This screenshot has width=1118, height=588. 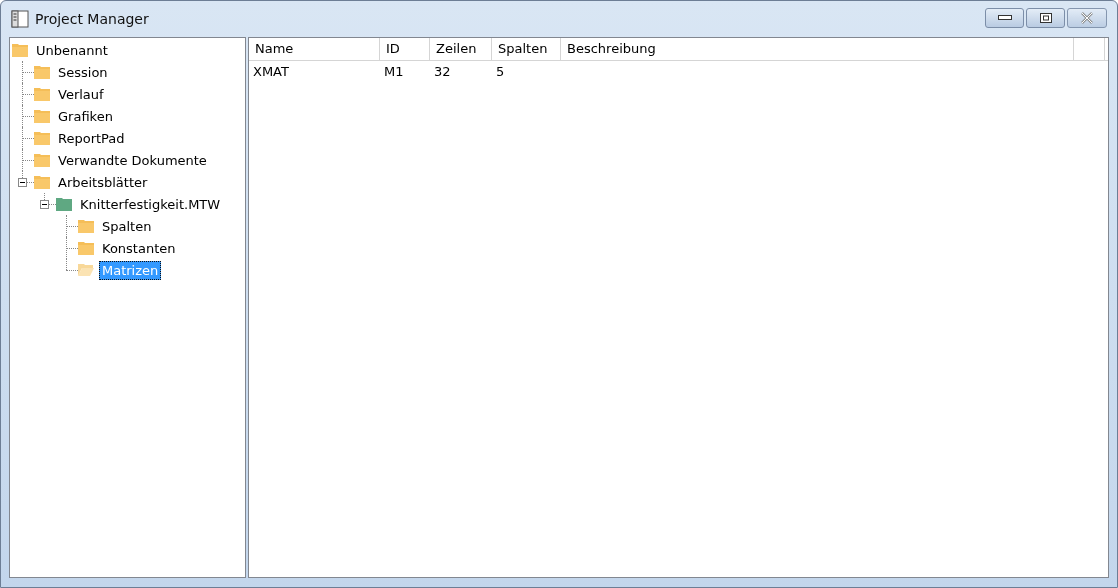 I want to click on table-cell: M1, so click(x=394, y=71).